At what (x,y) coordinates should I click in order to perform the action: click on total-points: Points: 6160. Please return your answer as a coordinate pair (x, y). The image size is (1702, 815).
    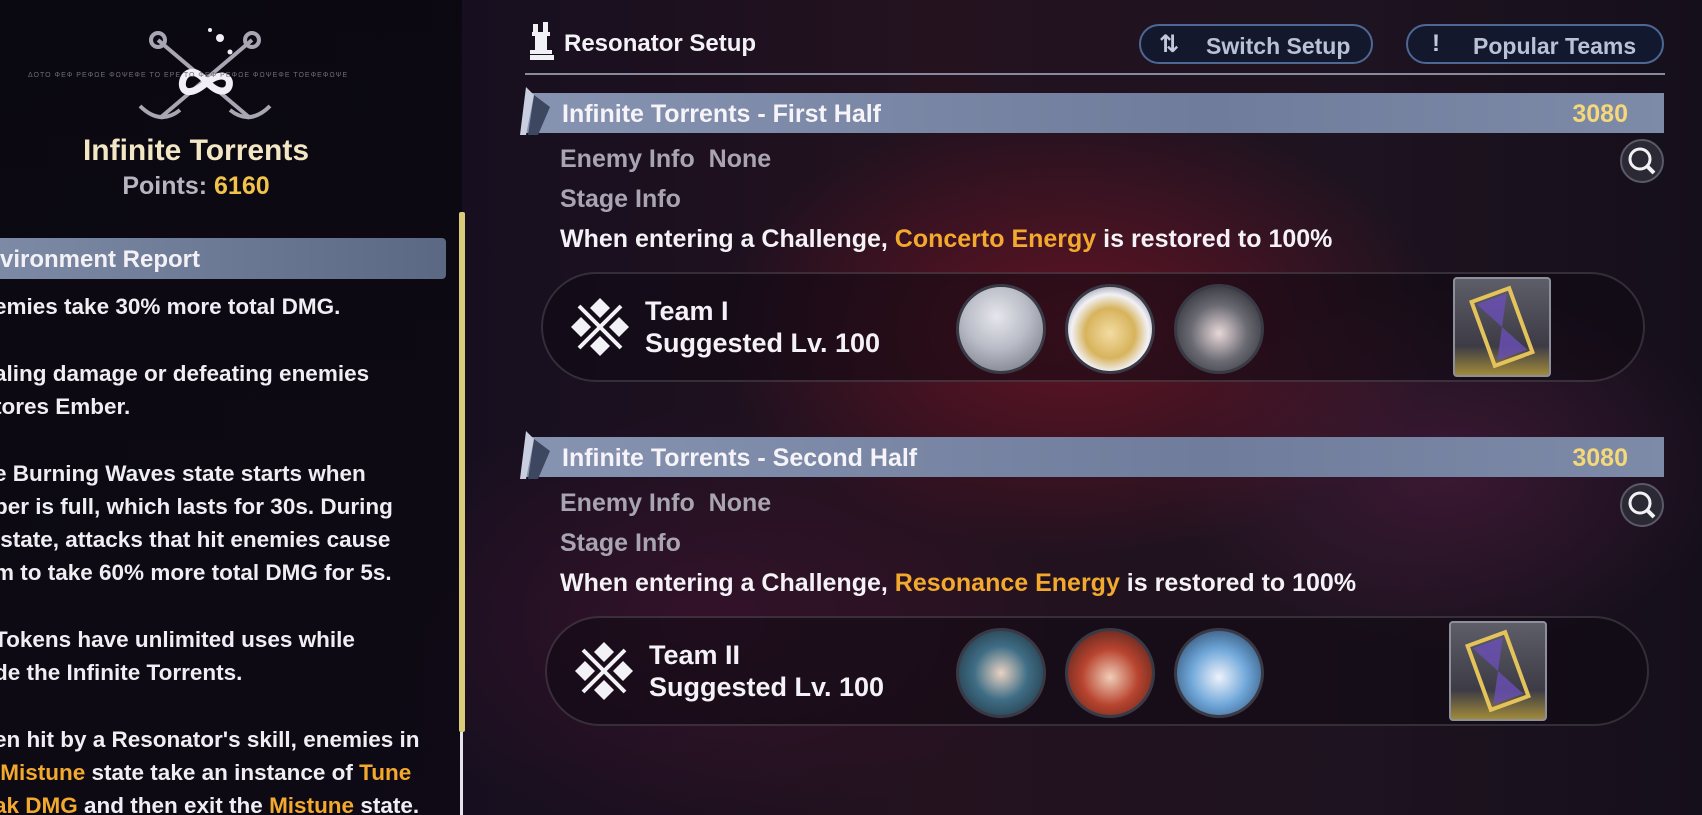
    Looking at the image, I should click on (196, 186).